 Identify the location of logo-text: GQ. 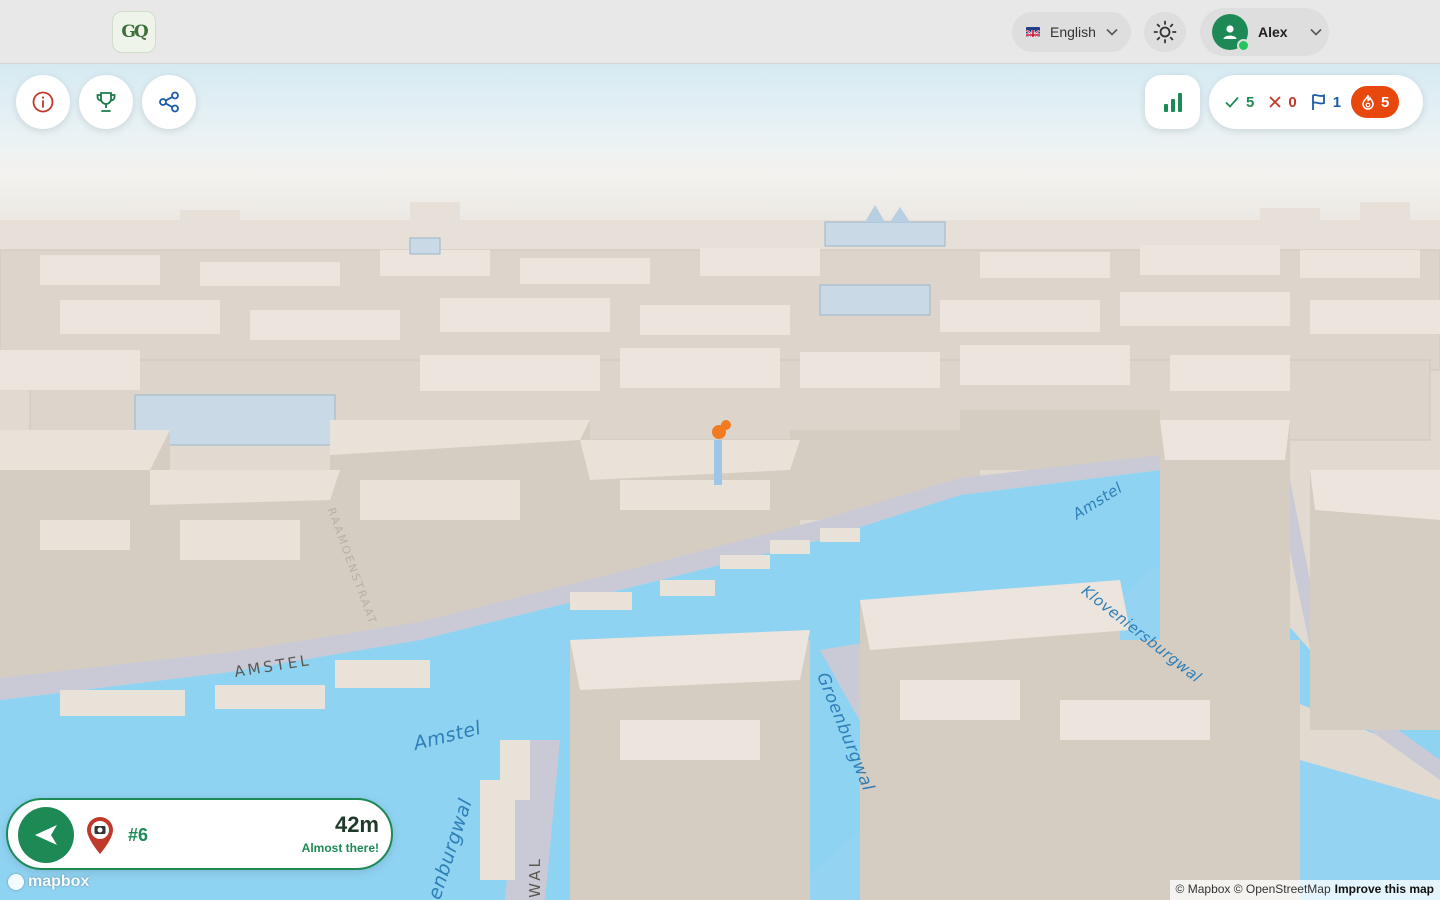
(134, 32).